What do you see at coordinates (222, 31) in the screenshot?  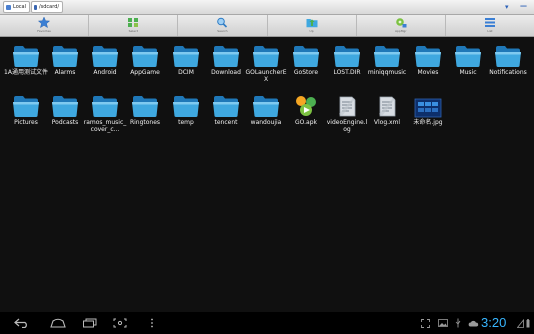 I see `search-label: Search` at bounding box center [222, 31].